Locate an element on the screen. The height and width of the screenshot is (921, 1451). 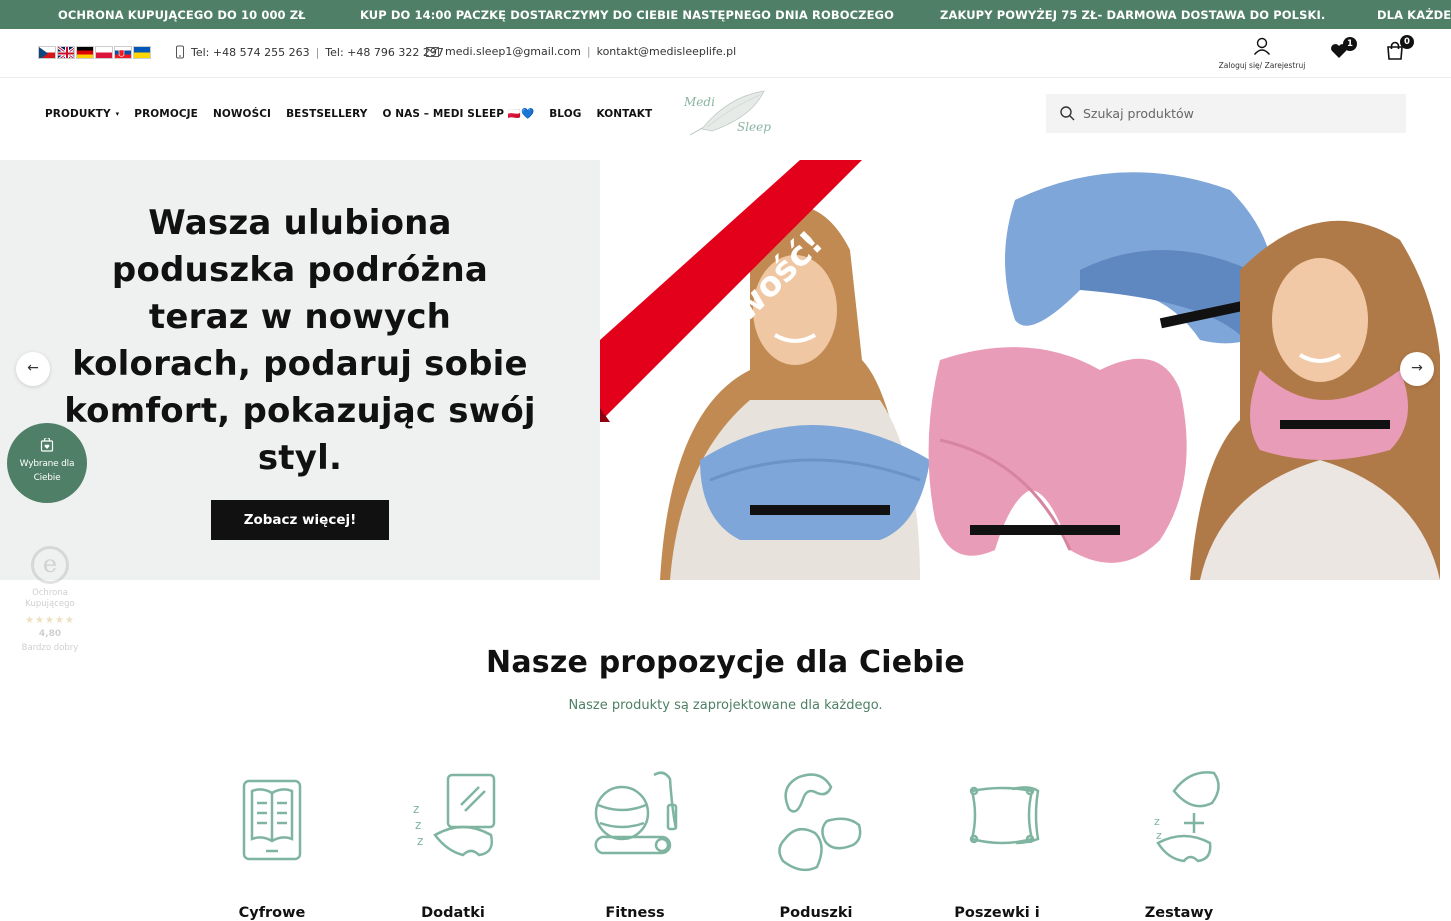
arrow-right-icon: → is located at coordinates (1417, 368).